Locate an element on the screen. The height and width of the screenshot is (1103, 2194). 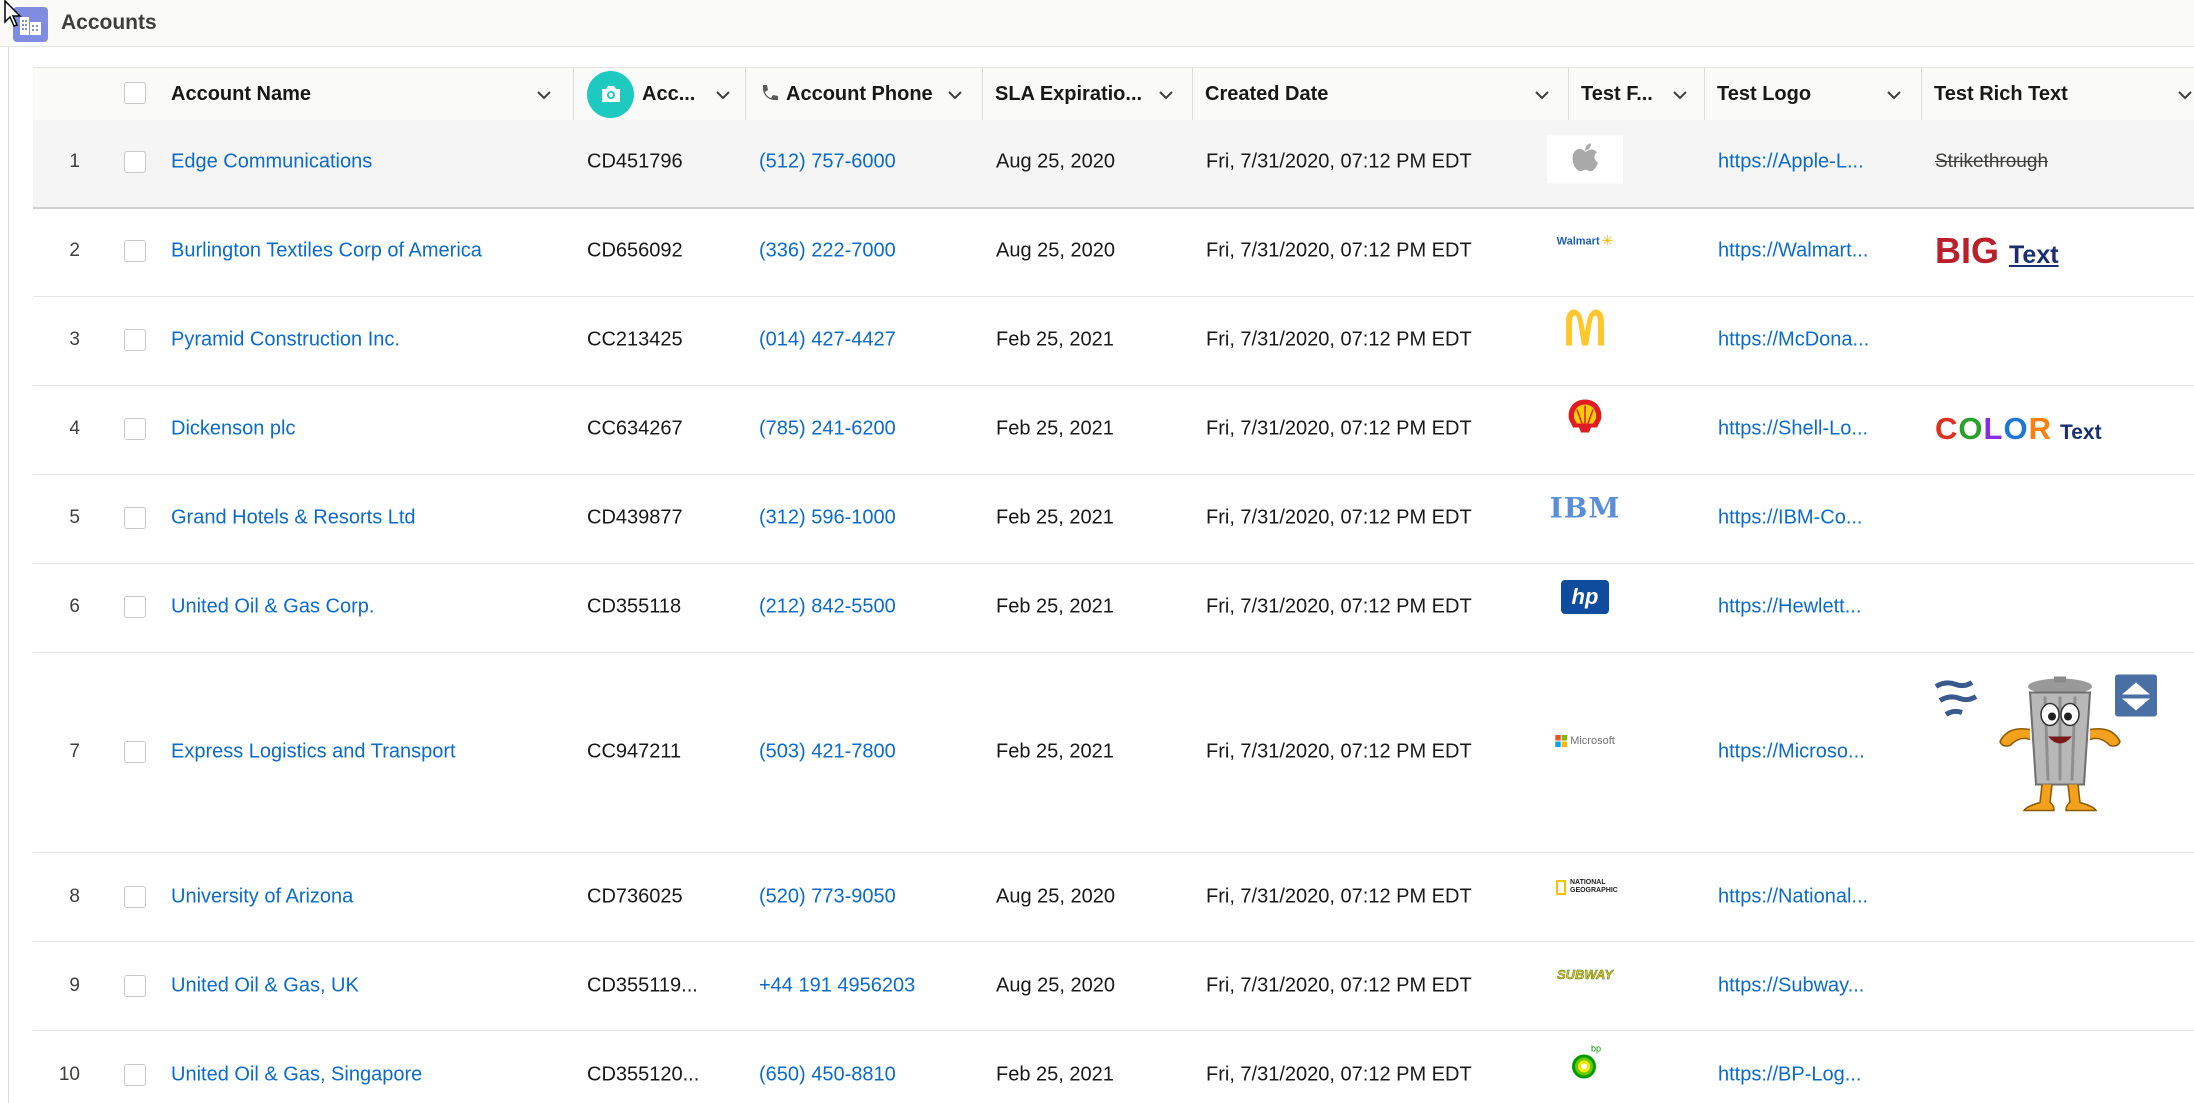
microsoft-logo-icon: Microsoft is located at coordinates (1585, 741).